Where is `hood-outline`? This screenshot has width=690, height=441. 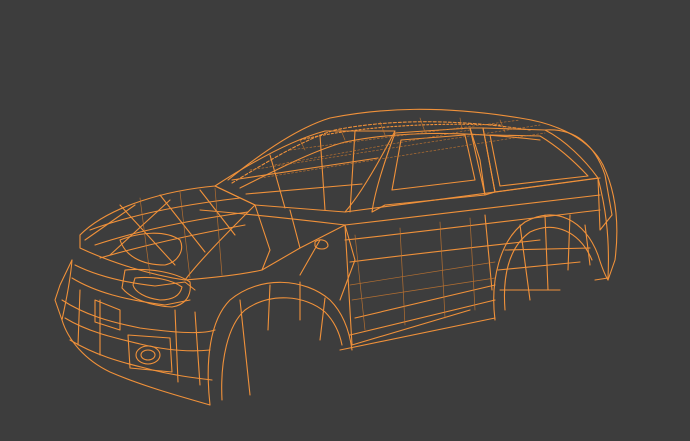 hood-outline is located at coordinates (167, 233).